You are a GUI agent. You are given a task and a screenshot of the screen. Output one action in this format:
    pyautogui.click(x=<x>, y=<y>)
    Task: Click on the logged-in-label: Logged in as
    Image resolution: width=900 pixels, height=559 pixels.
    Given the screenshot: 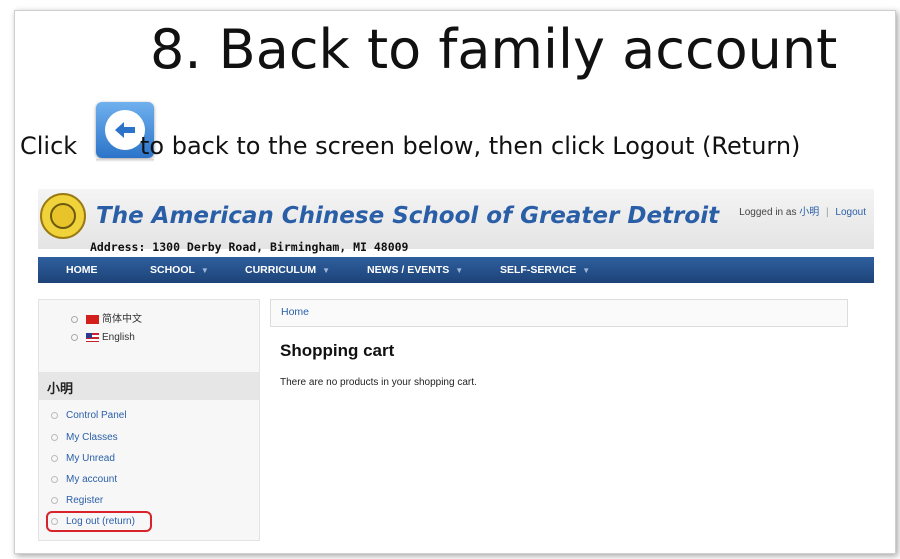 What is the action you would take?
    pyautogui.click(x=768, y=212)
    